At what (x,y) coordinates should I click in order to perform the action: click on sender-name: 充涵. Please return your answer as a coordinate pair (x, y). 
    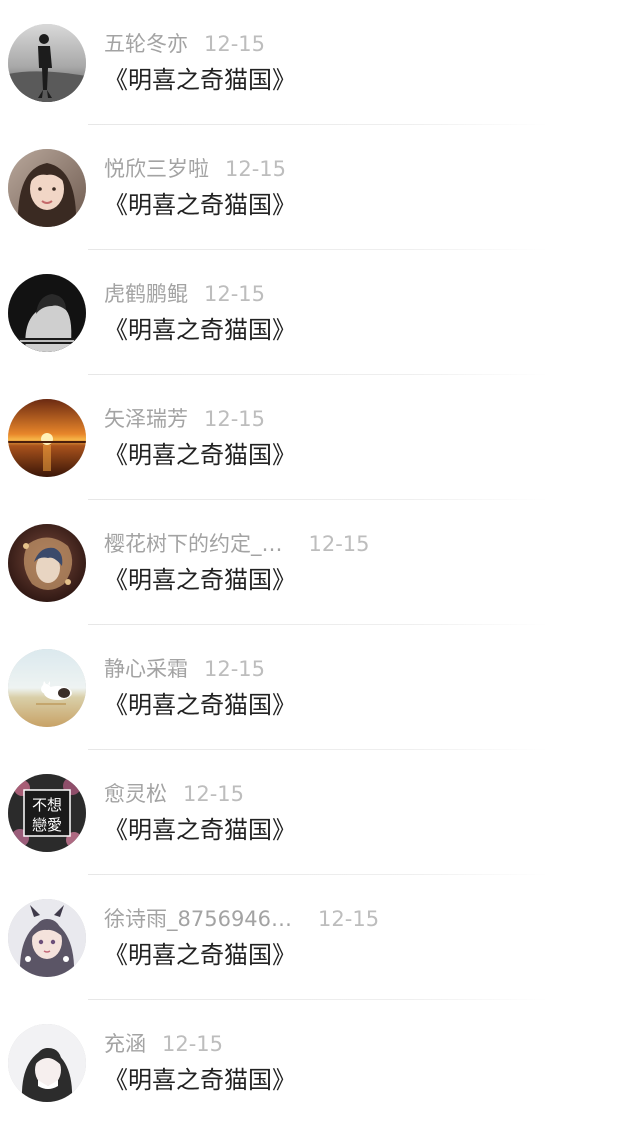
    Looking at the image, I should click on (125, 1044).